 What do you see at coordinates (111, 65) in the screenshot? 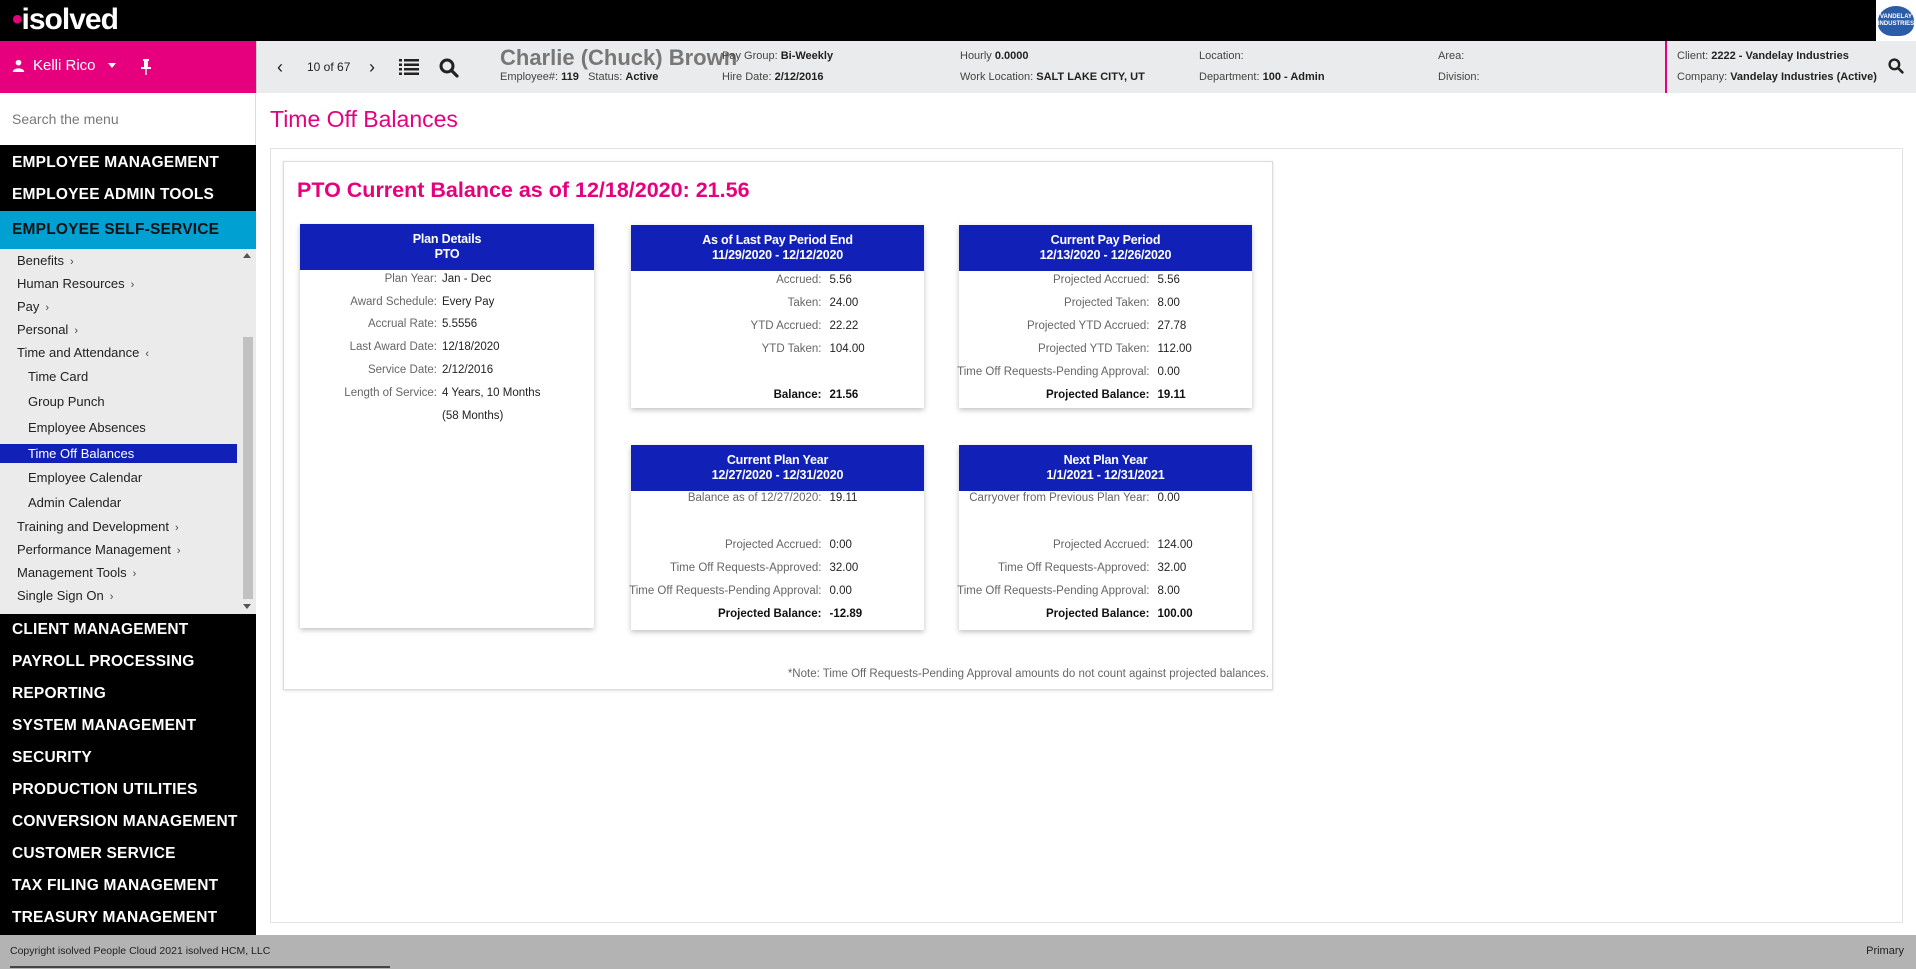
I see `caret-down-icon` at bounding box center [111, 65].